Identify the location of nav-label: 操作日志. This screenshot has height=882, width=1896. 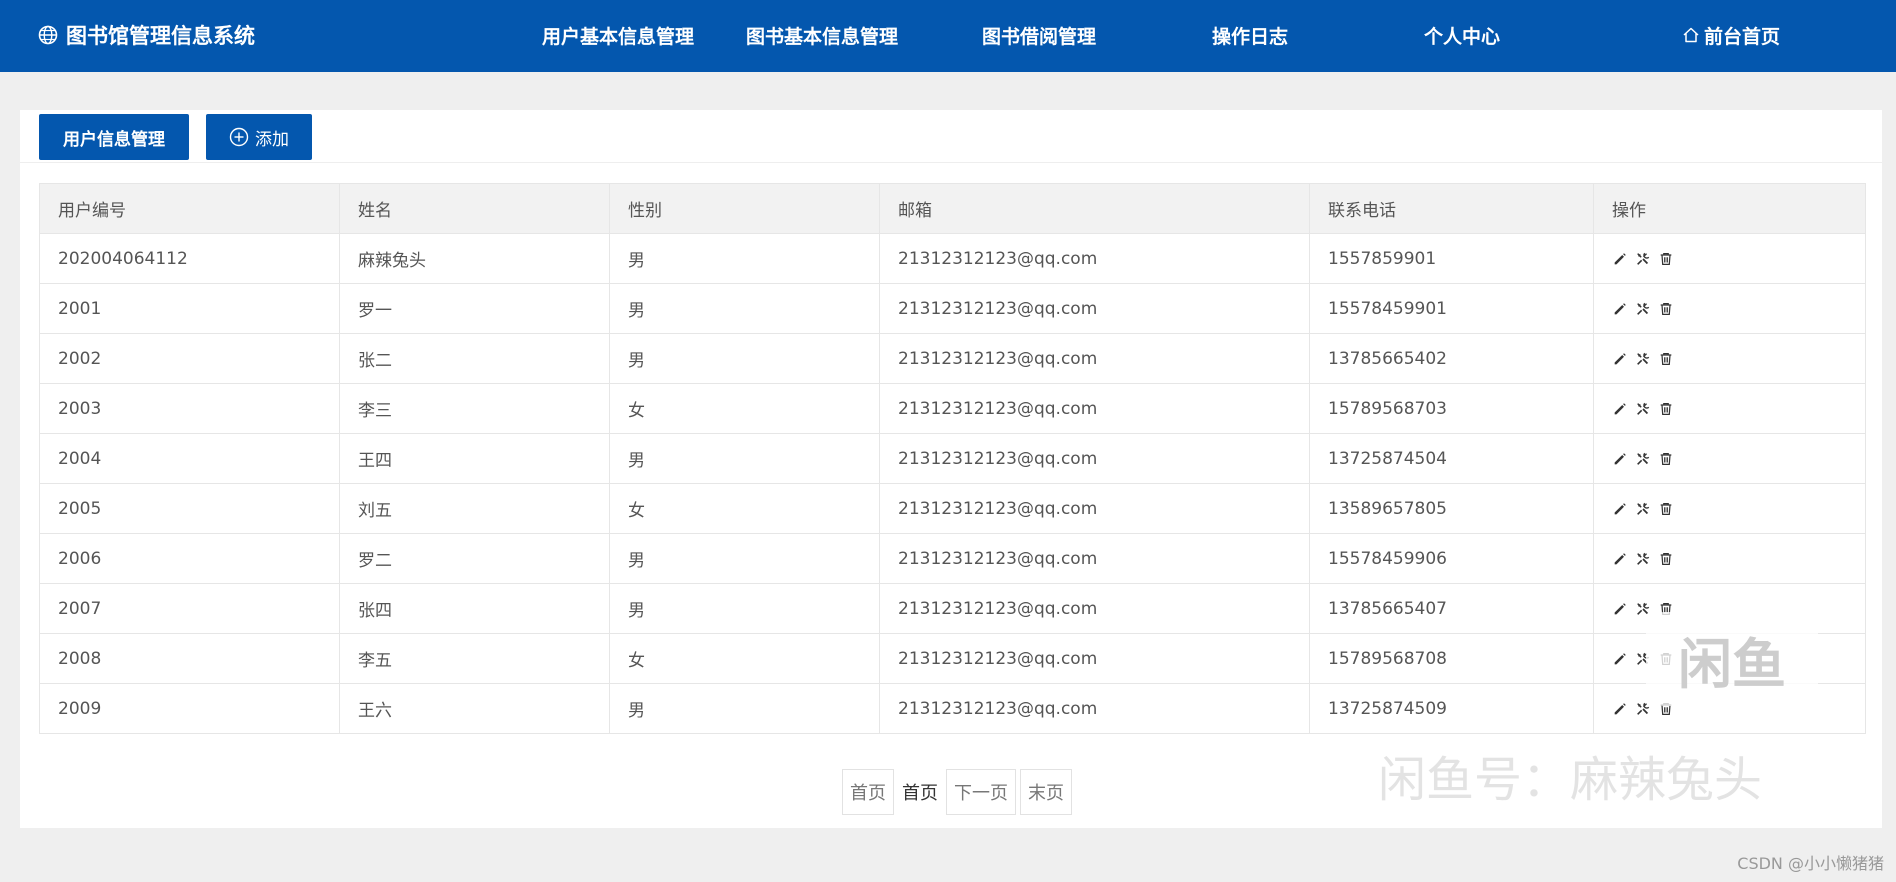
(1250, 36).